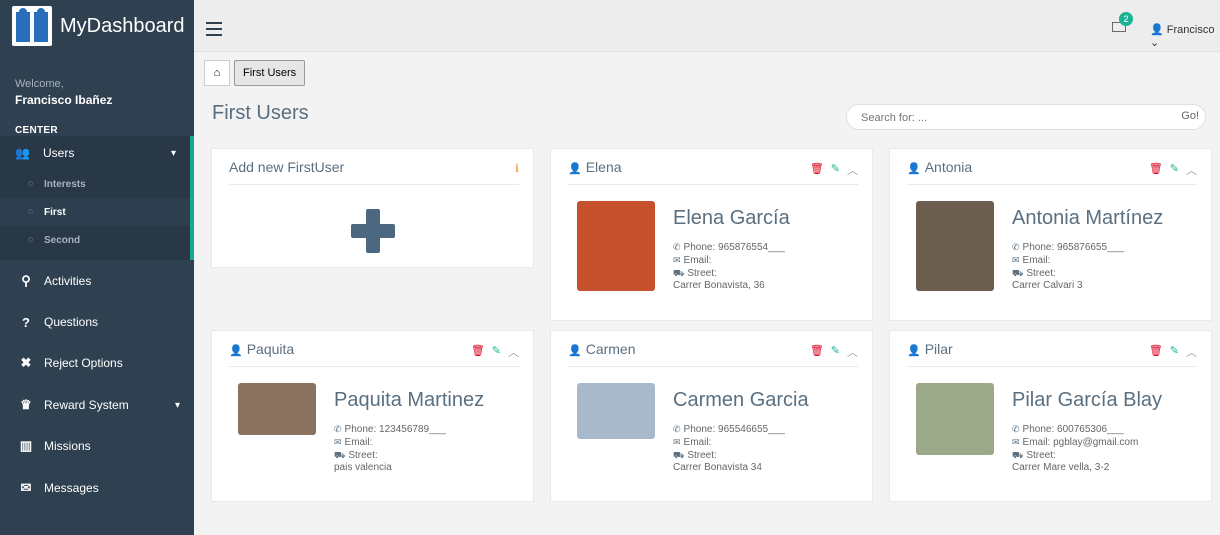 Image resolution: width=1220 pixels, height=535 pixels. Describe the element at coordinates (97, 446) in the screenshot. I see `sidebar-item-missions: ▥ Missions` at that location.